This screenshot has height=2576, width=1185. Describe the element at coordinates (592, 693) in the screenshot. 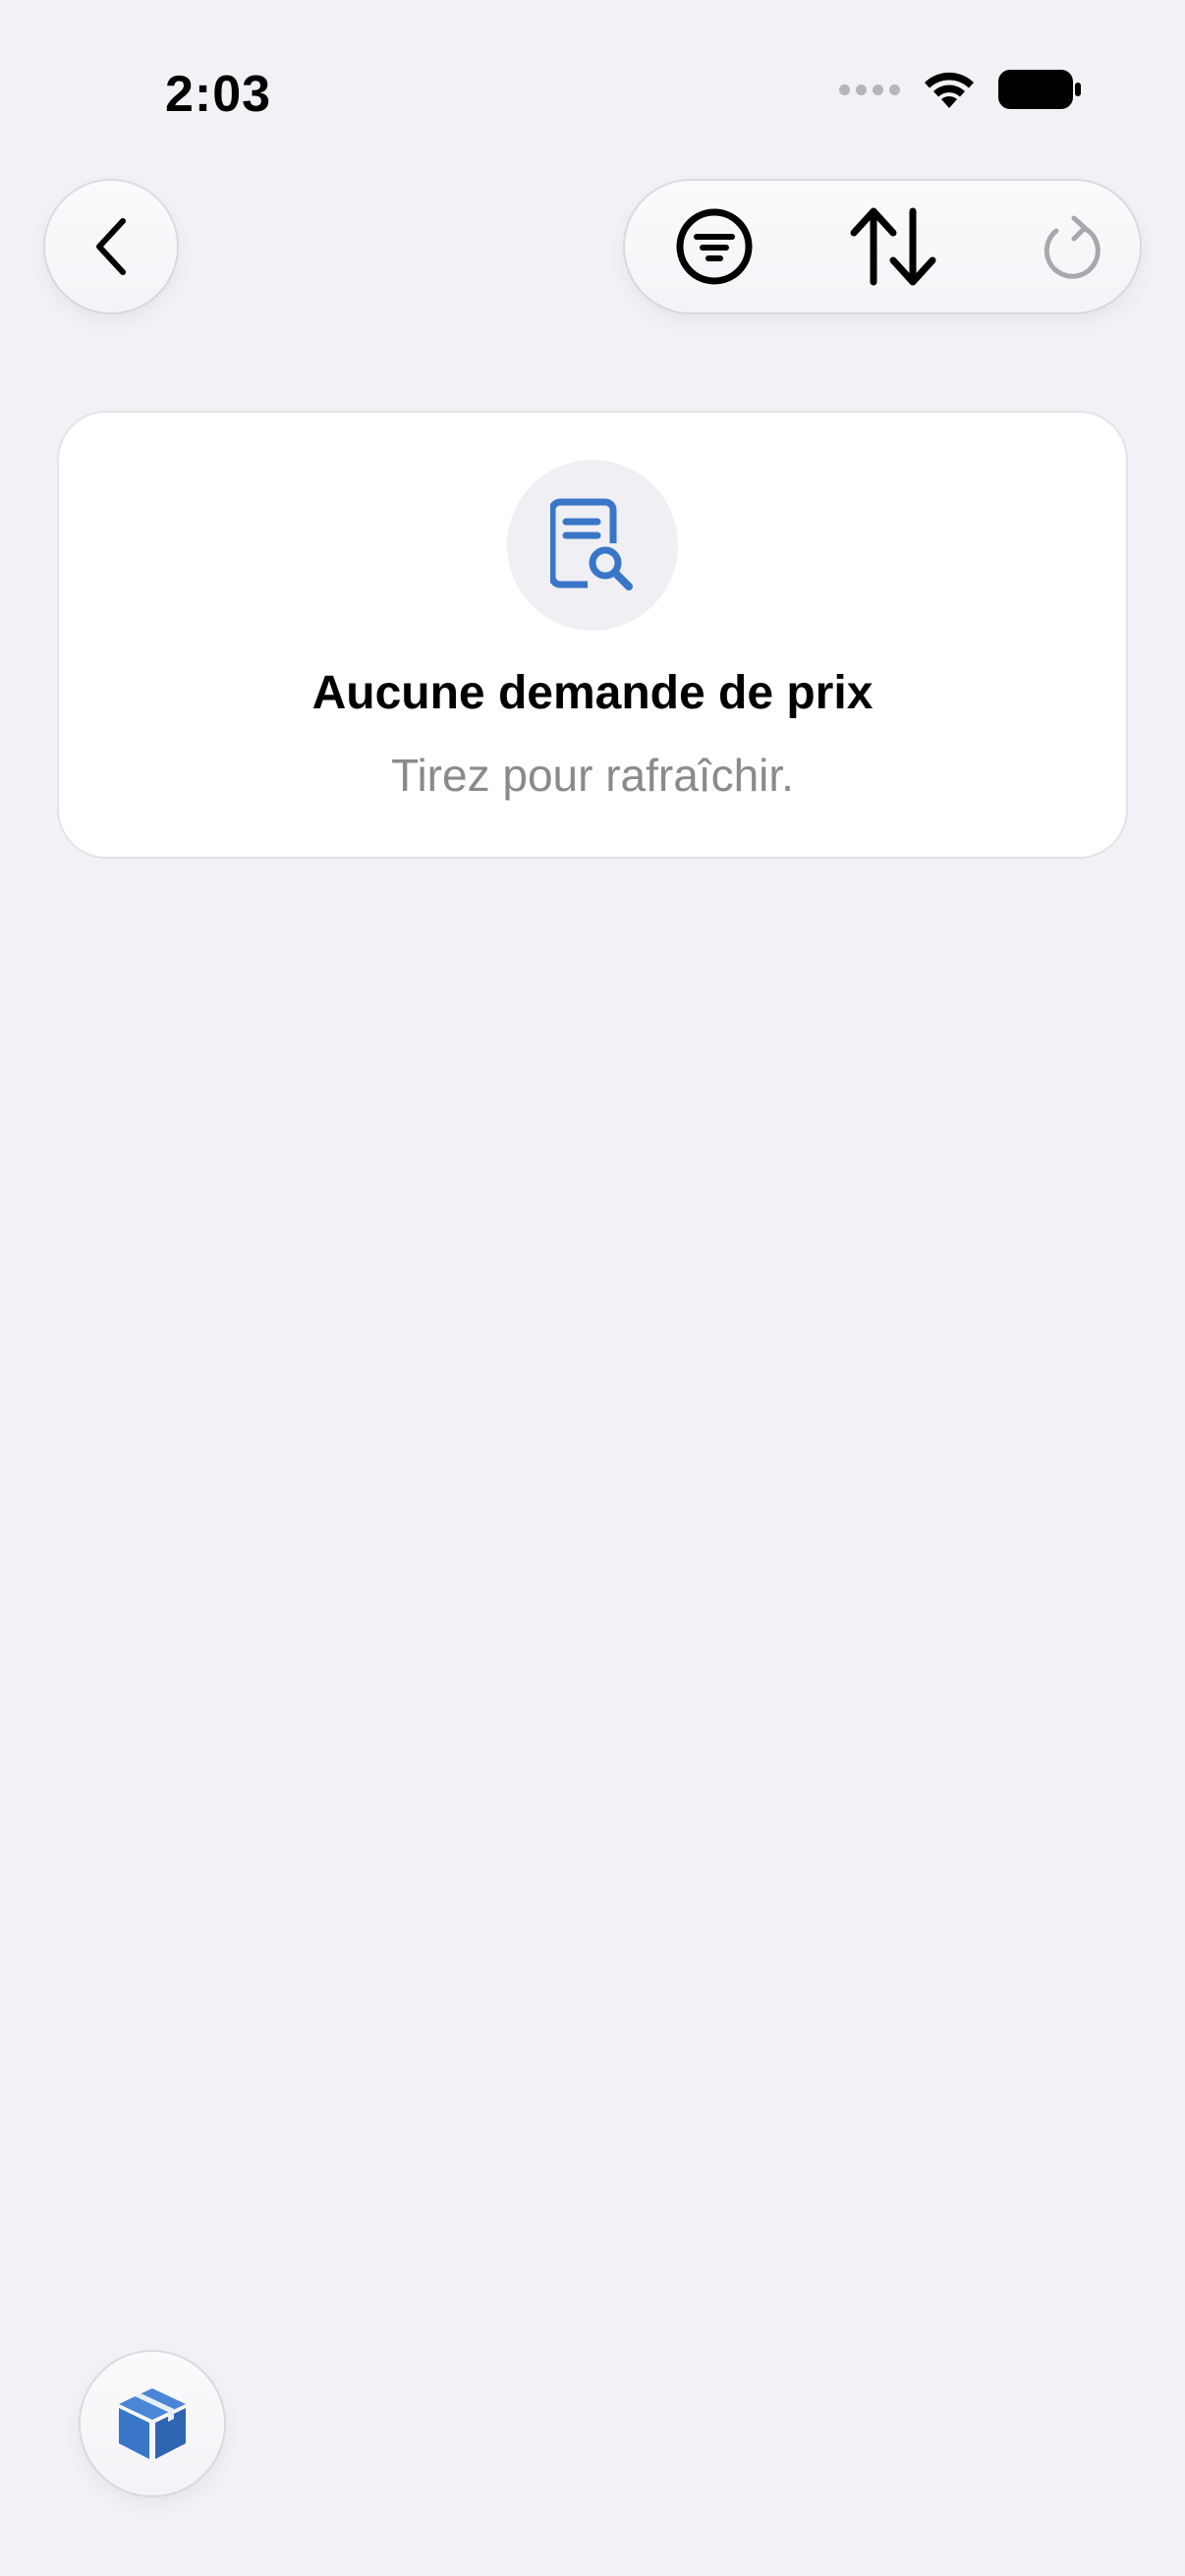

I see `empty-state-title: Aucune demande de prix` at that location.